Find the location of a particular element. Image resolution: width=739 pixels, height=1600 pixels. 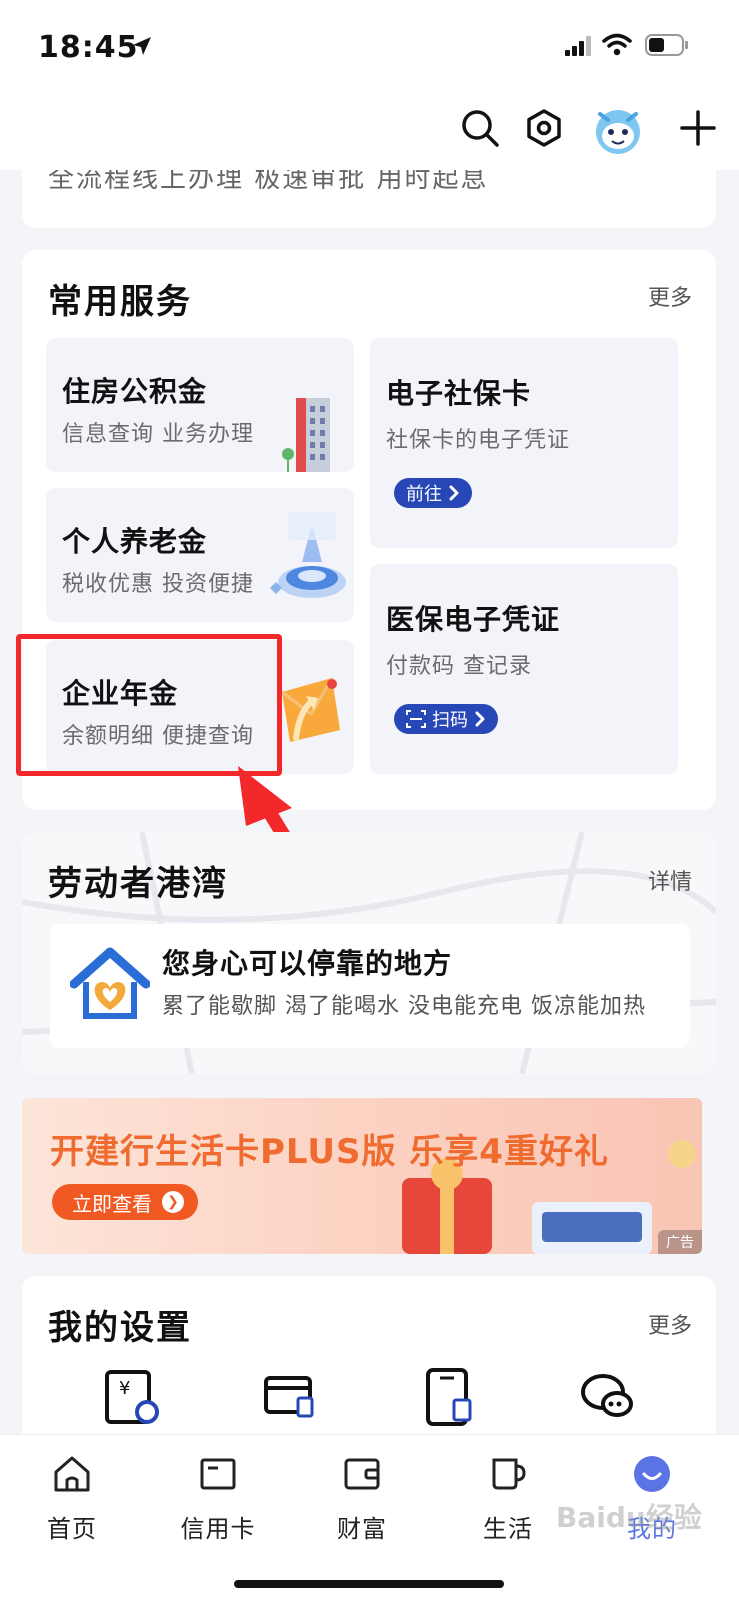

nav-label: 财富 is located at coordinates (362, 1529).